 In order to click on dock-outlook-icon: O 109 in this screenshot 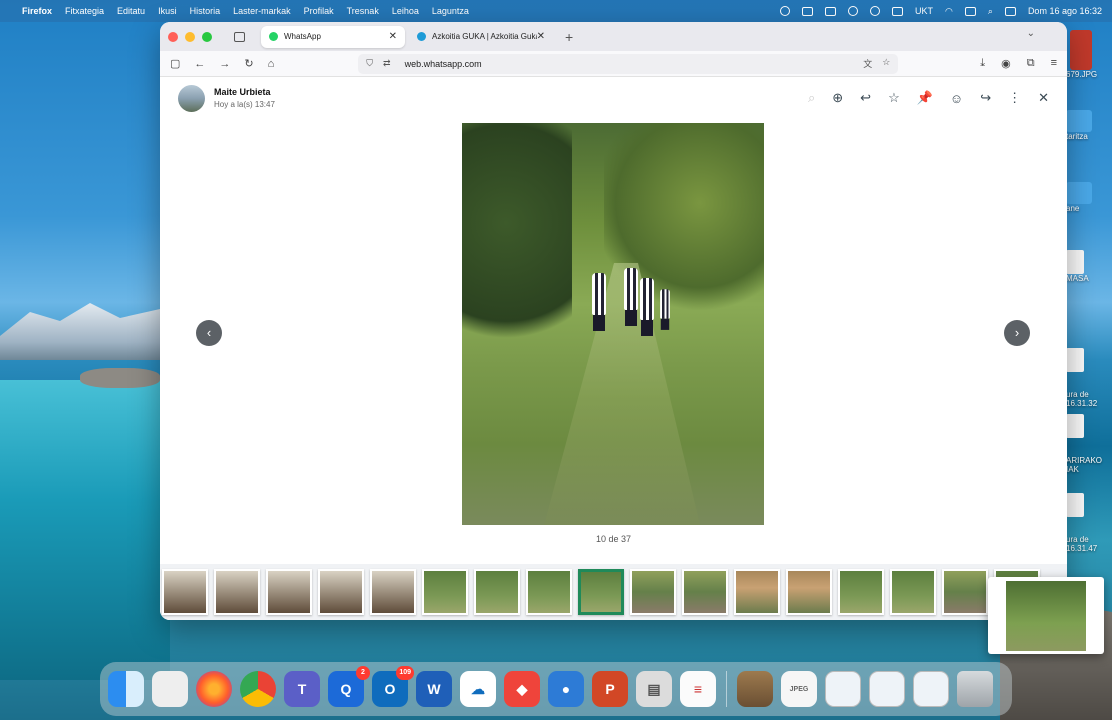, I will do `click(393, 686)`.